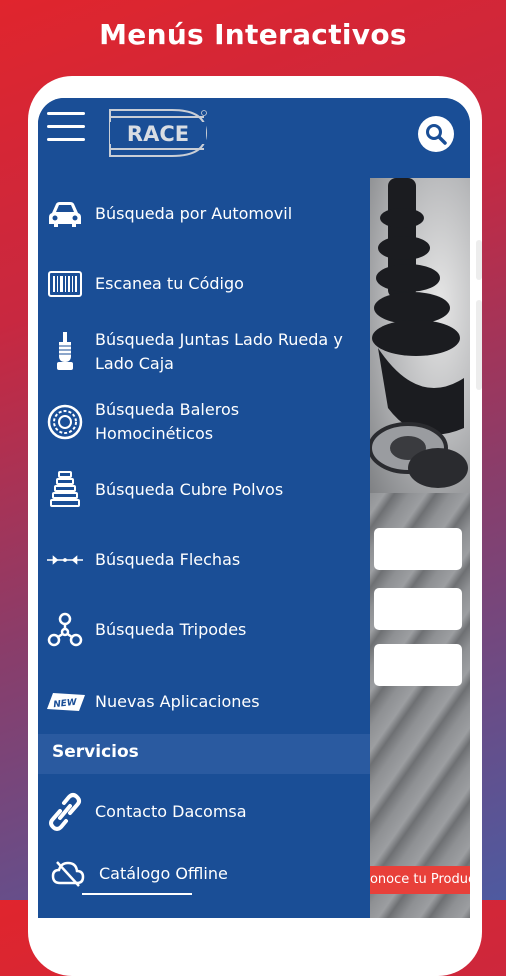  I want to click on menu-item-catalogo-offline: Catálogo Offline, so click(204, 874).